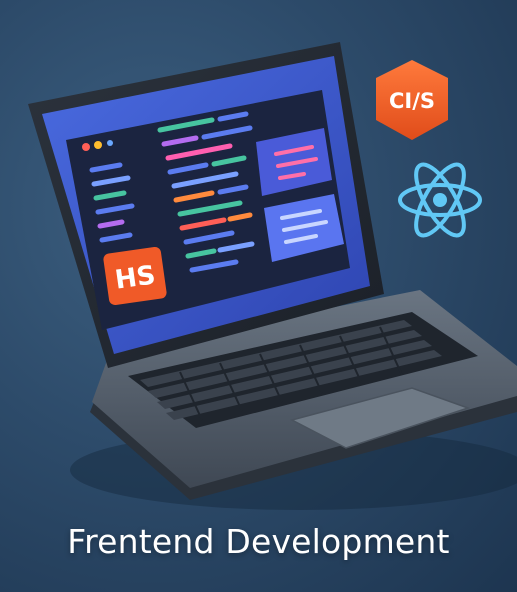  I want to click on window-dot-blue, so click(110, 143).